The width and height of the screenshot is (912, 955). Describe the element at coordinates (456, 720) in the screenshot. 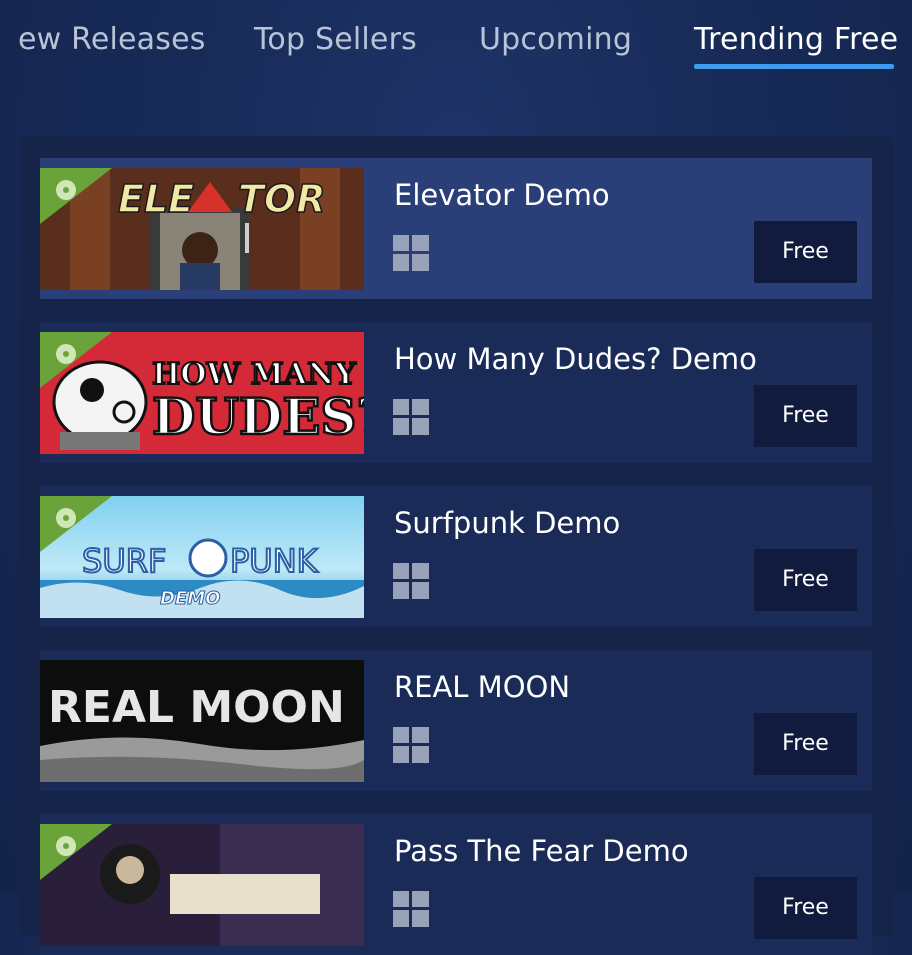

I see `game-list-item-real-moon: REAL MOON REAL MOON Free` at that location.